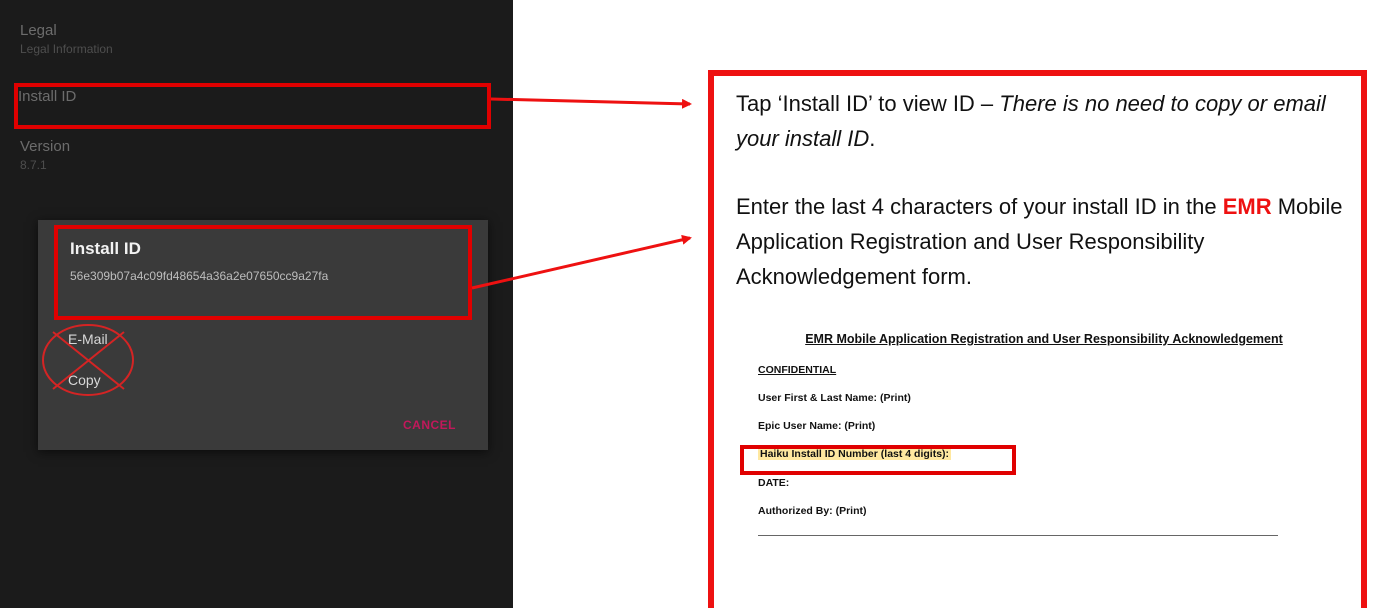  What do you see at coordinates (812, 511) in the screenshot?
I see `form-authorized-by: Authorized By: (Print)` at bounding box center [812, 511].